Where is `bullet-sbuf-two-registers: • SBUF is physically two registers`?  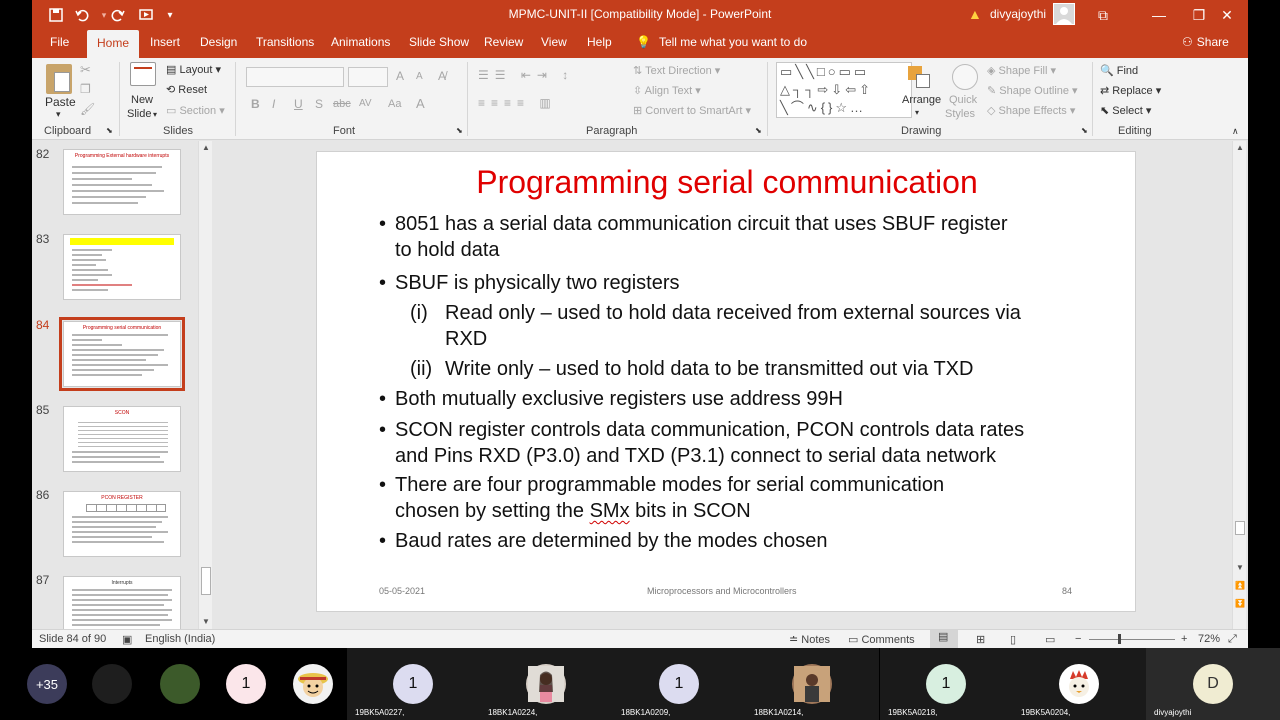
bullet-sbuf-two-registers: • SBUF is physically two registers is located at coordinates (529, 283).